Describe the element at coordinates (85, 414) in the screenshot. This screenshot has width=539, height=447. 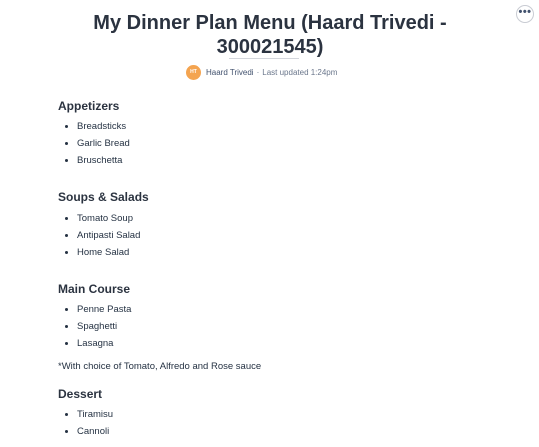
I see `list-item: Tiramisu` at that location.